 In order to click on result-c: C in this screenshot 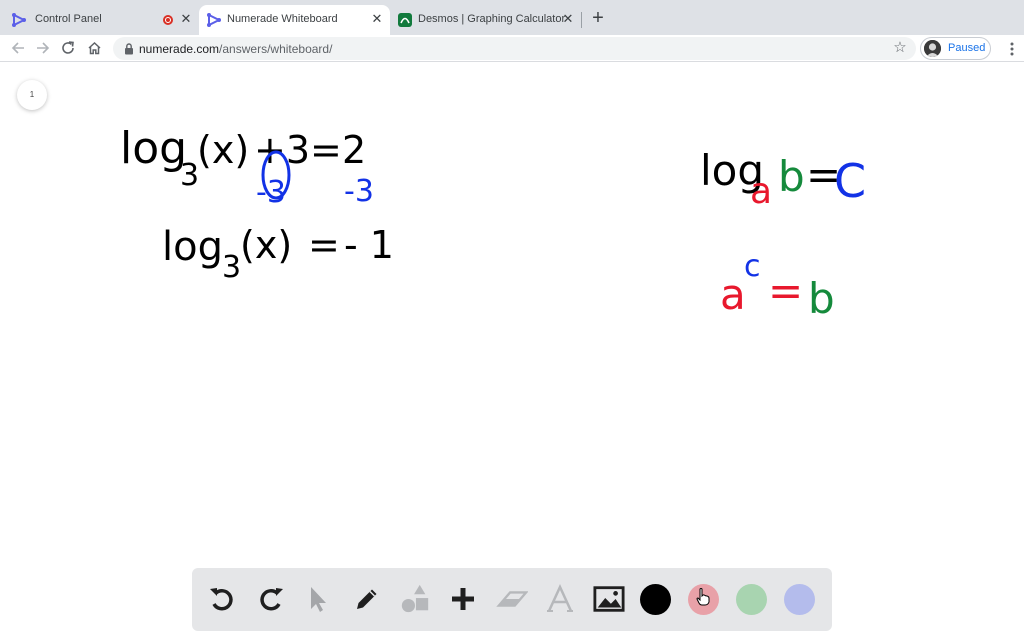, I will do `click(850, 181)`.